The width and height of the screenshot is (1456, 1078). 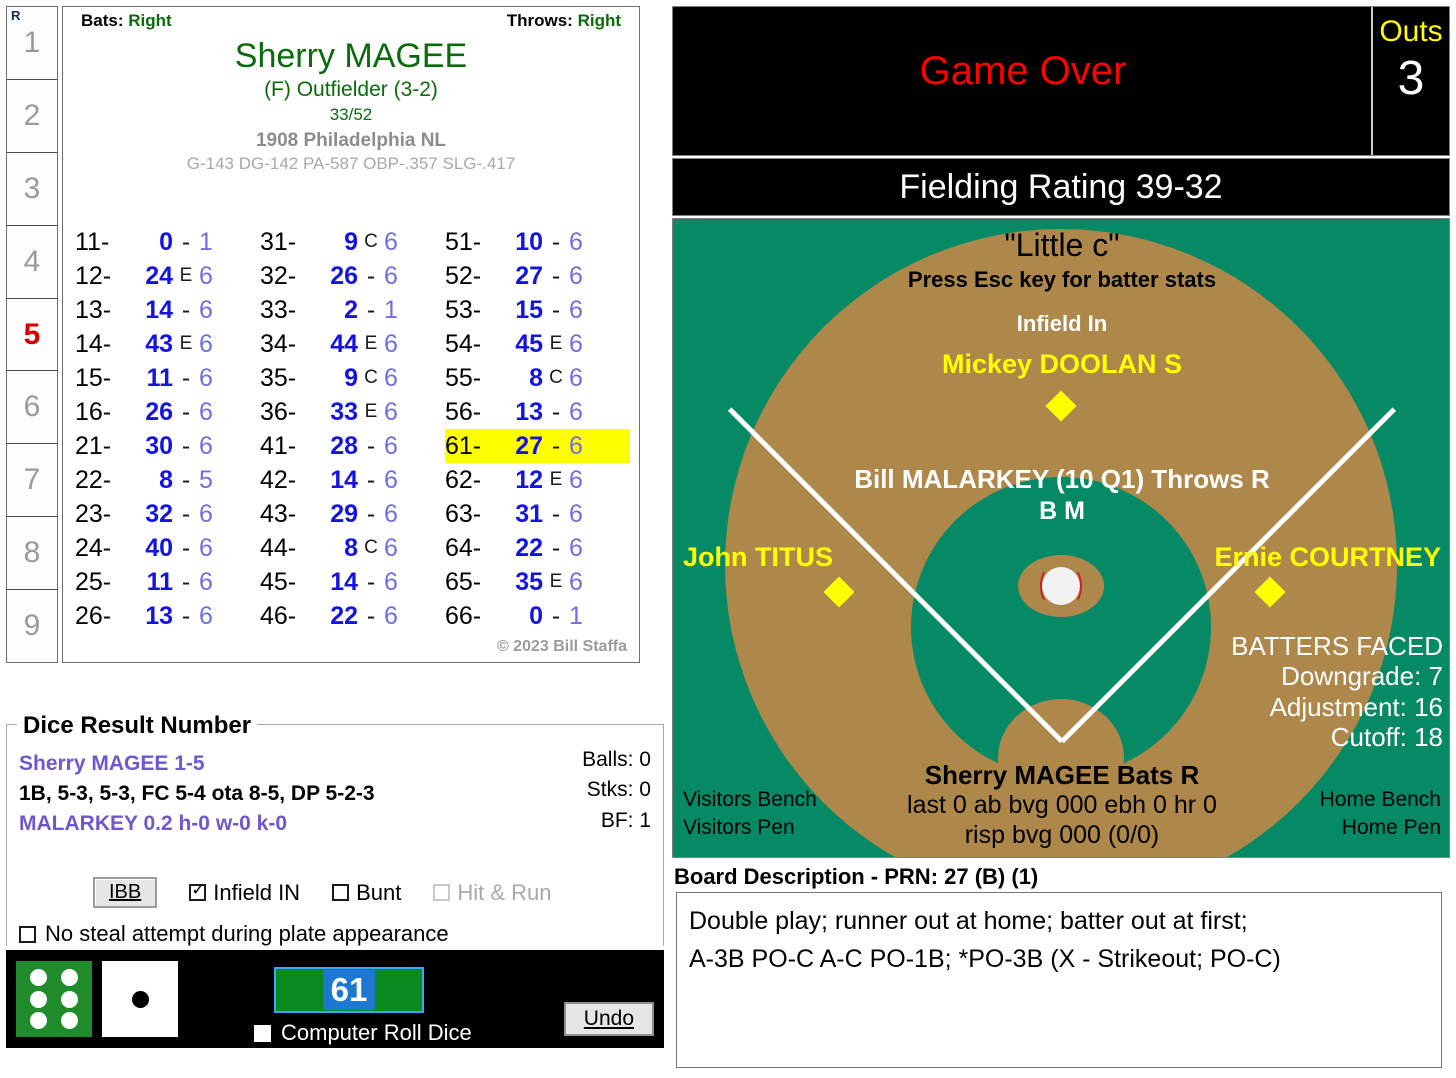 What do you see at coordinates (262, 1033) in the screenshot?
I see `computer-roll-checkbox` at bounding box center [262, 1033].